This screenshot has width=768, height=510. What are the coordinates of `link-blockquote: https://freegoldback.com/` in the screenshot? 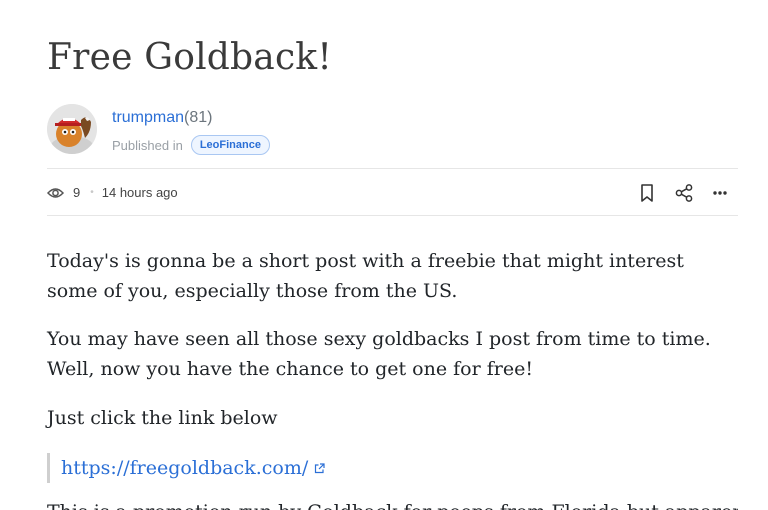 It's located at (186, 468).